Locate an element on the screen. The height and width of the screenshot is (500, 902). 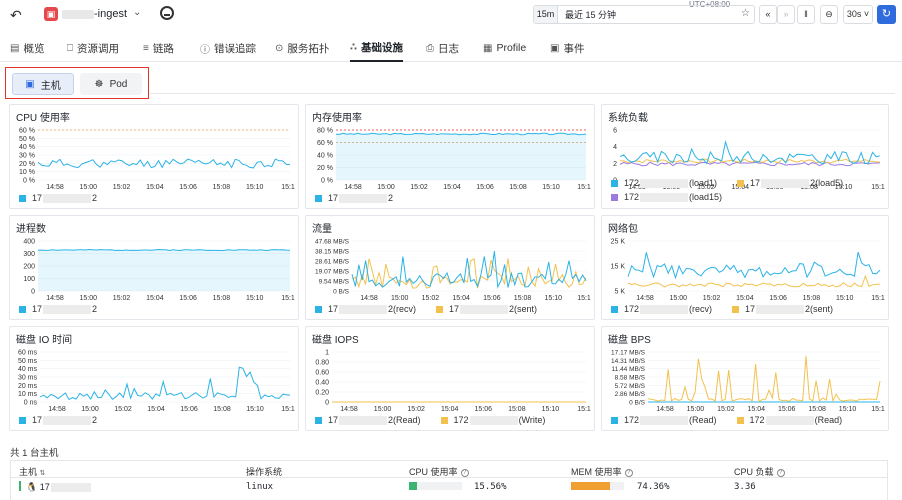
tab-overview: ▤ 概览 is located at coordinates (27, 48).